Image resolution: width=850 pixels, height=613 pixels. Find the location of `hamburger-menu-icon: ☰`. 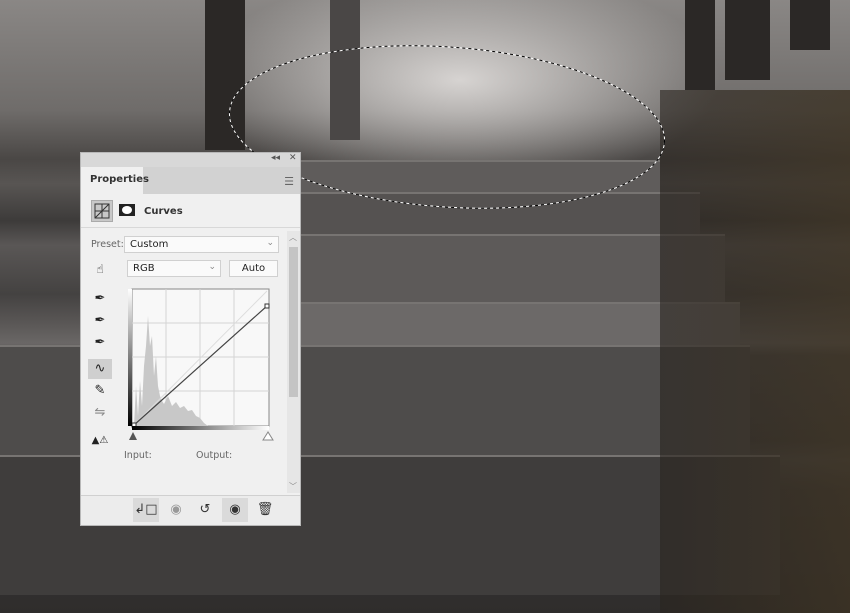

hamburger-menu-icon: ☰ is located at coordinates (289, 181).